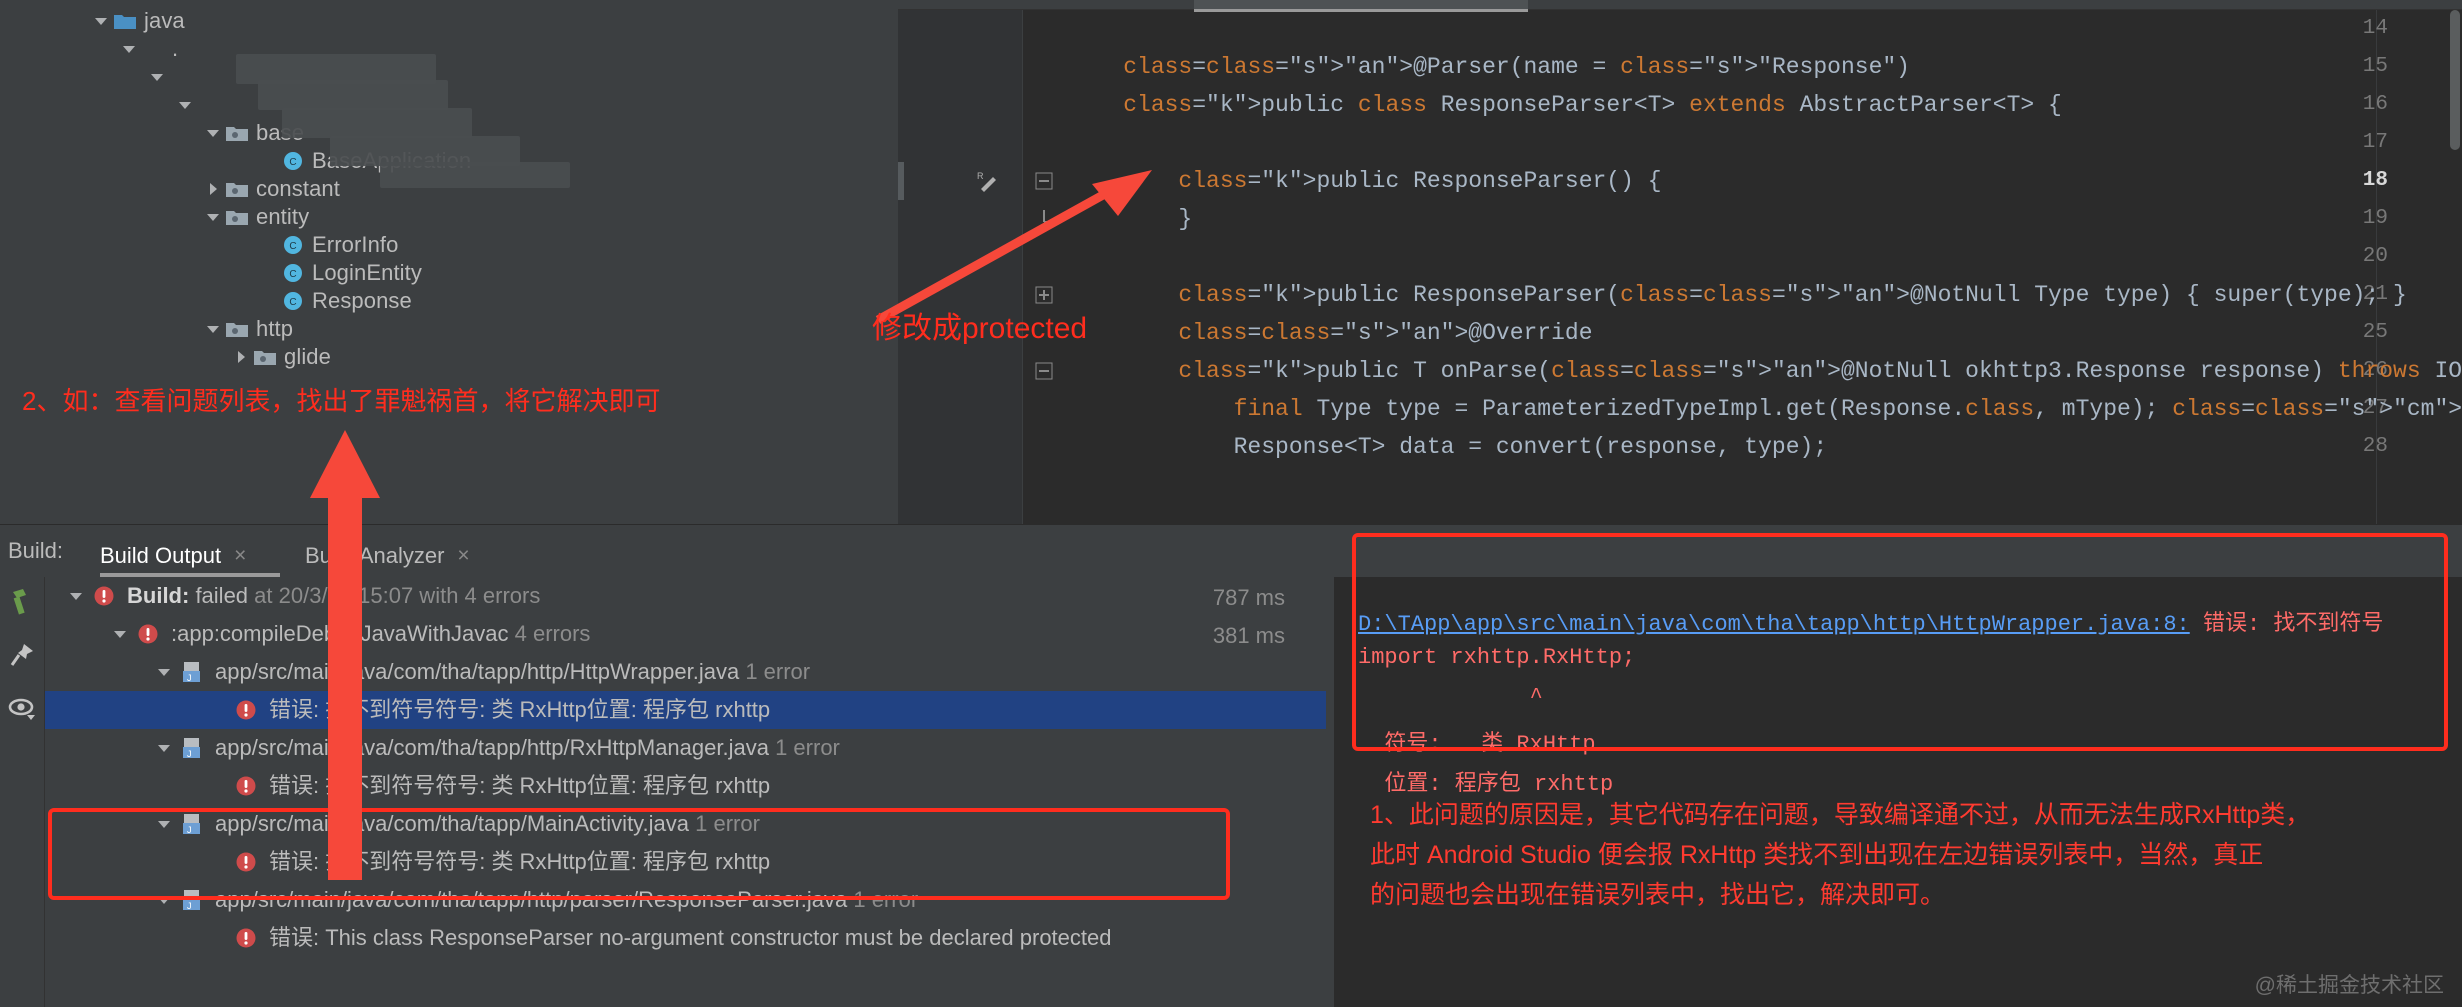  Describe the element at coordinates (2375, 104) in the screenshot. I see `line-number: 16` at that location.